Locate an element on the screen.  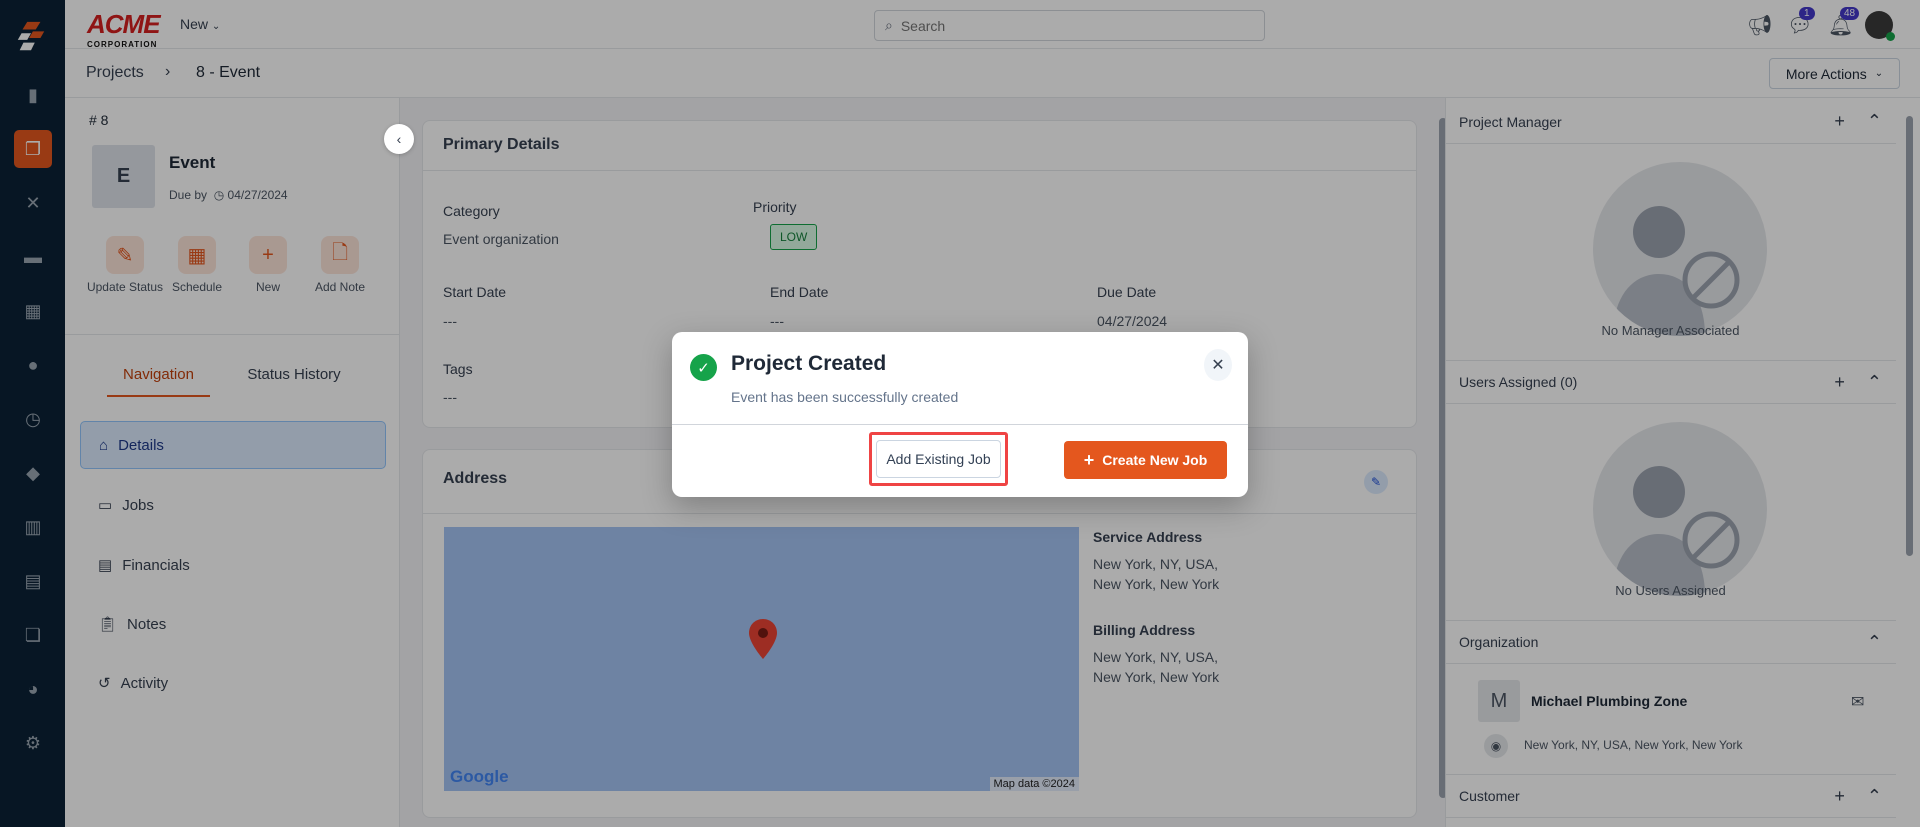
close-dialog-button: ✕ is located at coordinates (1218, 365).